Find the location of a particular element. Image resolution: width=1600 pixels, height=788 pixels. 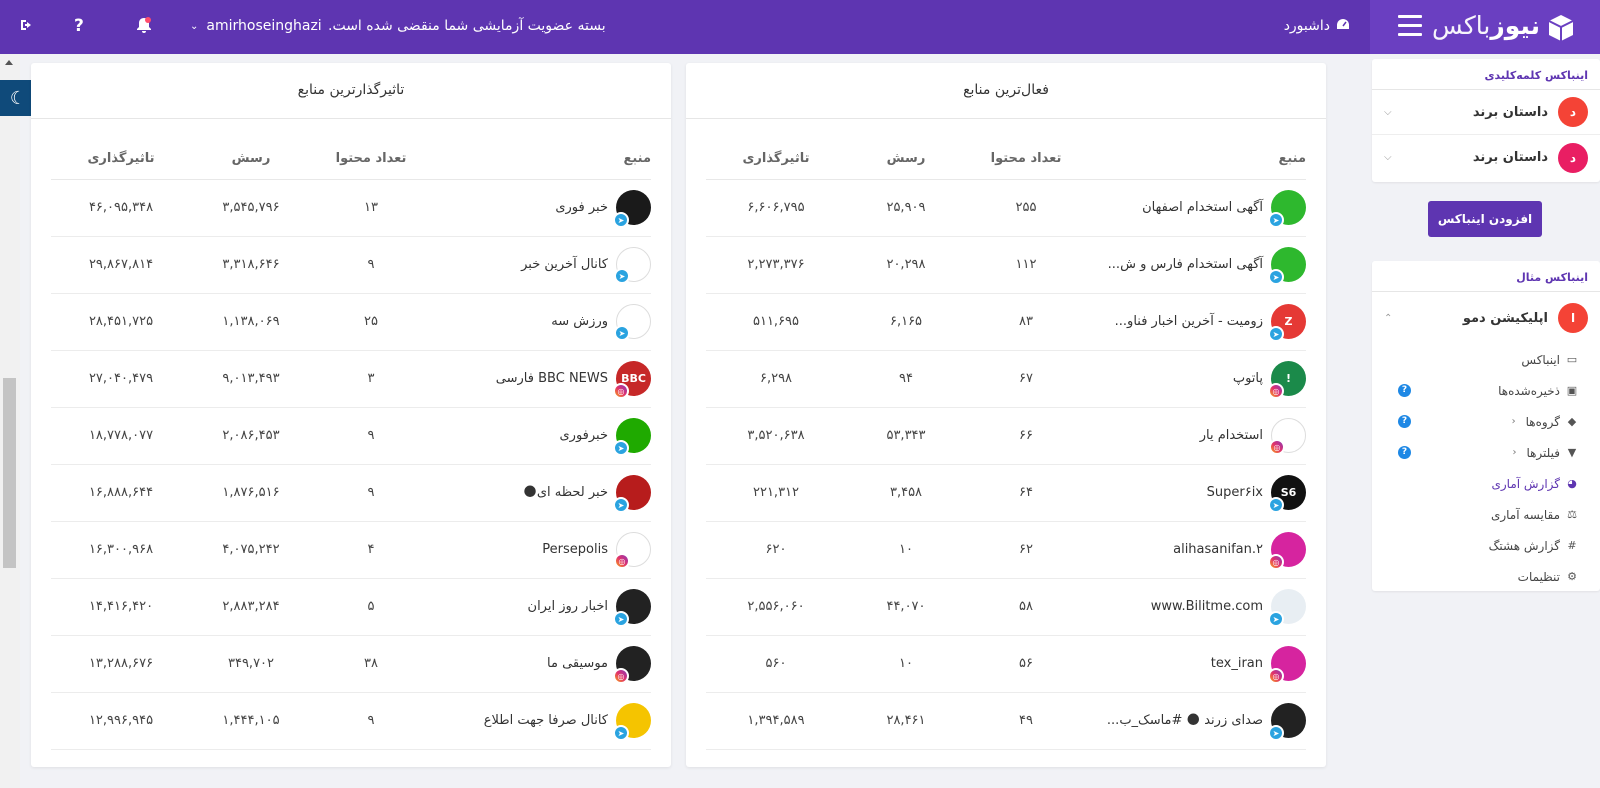

scroll-up-icon is located at coordinates (9, 62).